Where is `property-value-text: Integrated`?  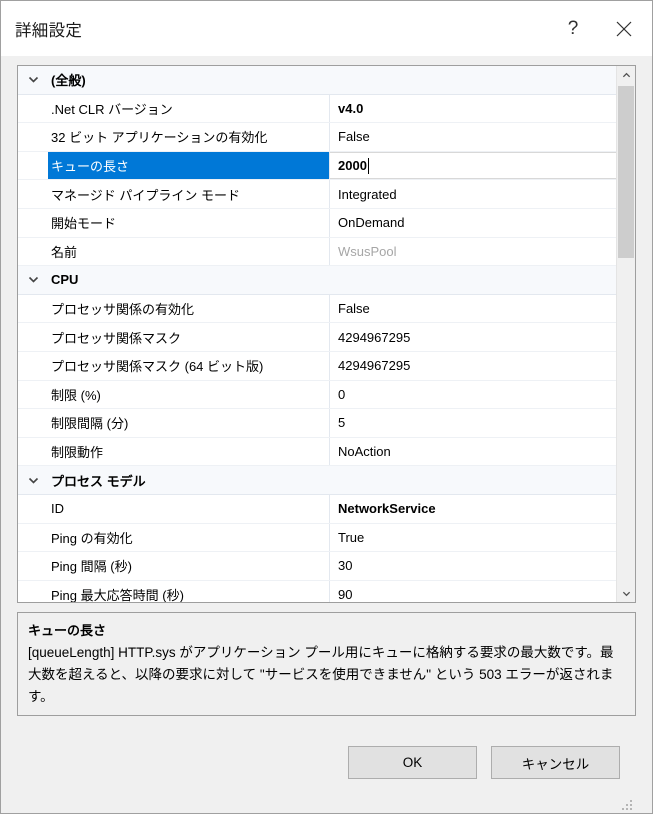 property-value-text: Integrated is located at coordinates (367, 194).